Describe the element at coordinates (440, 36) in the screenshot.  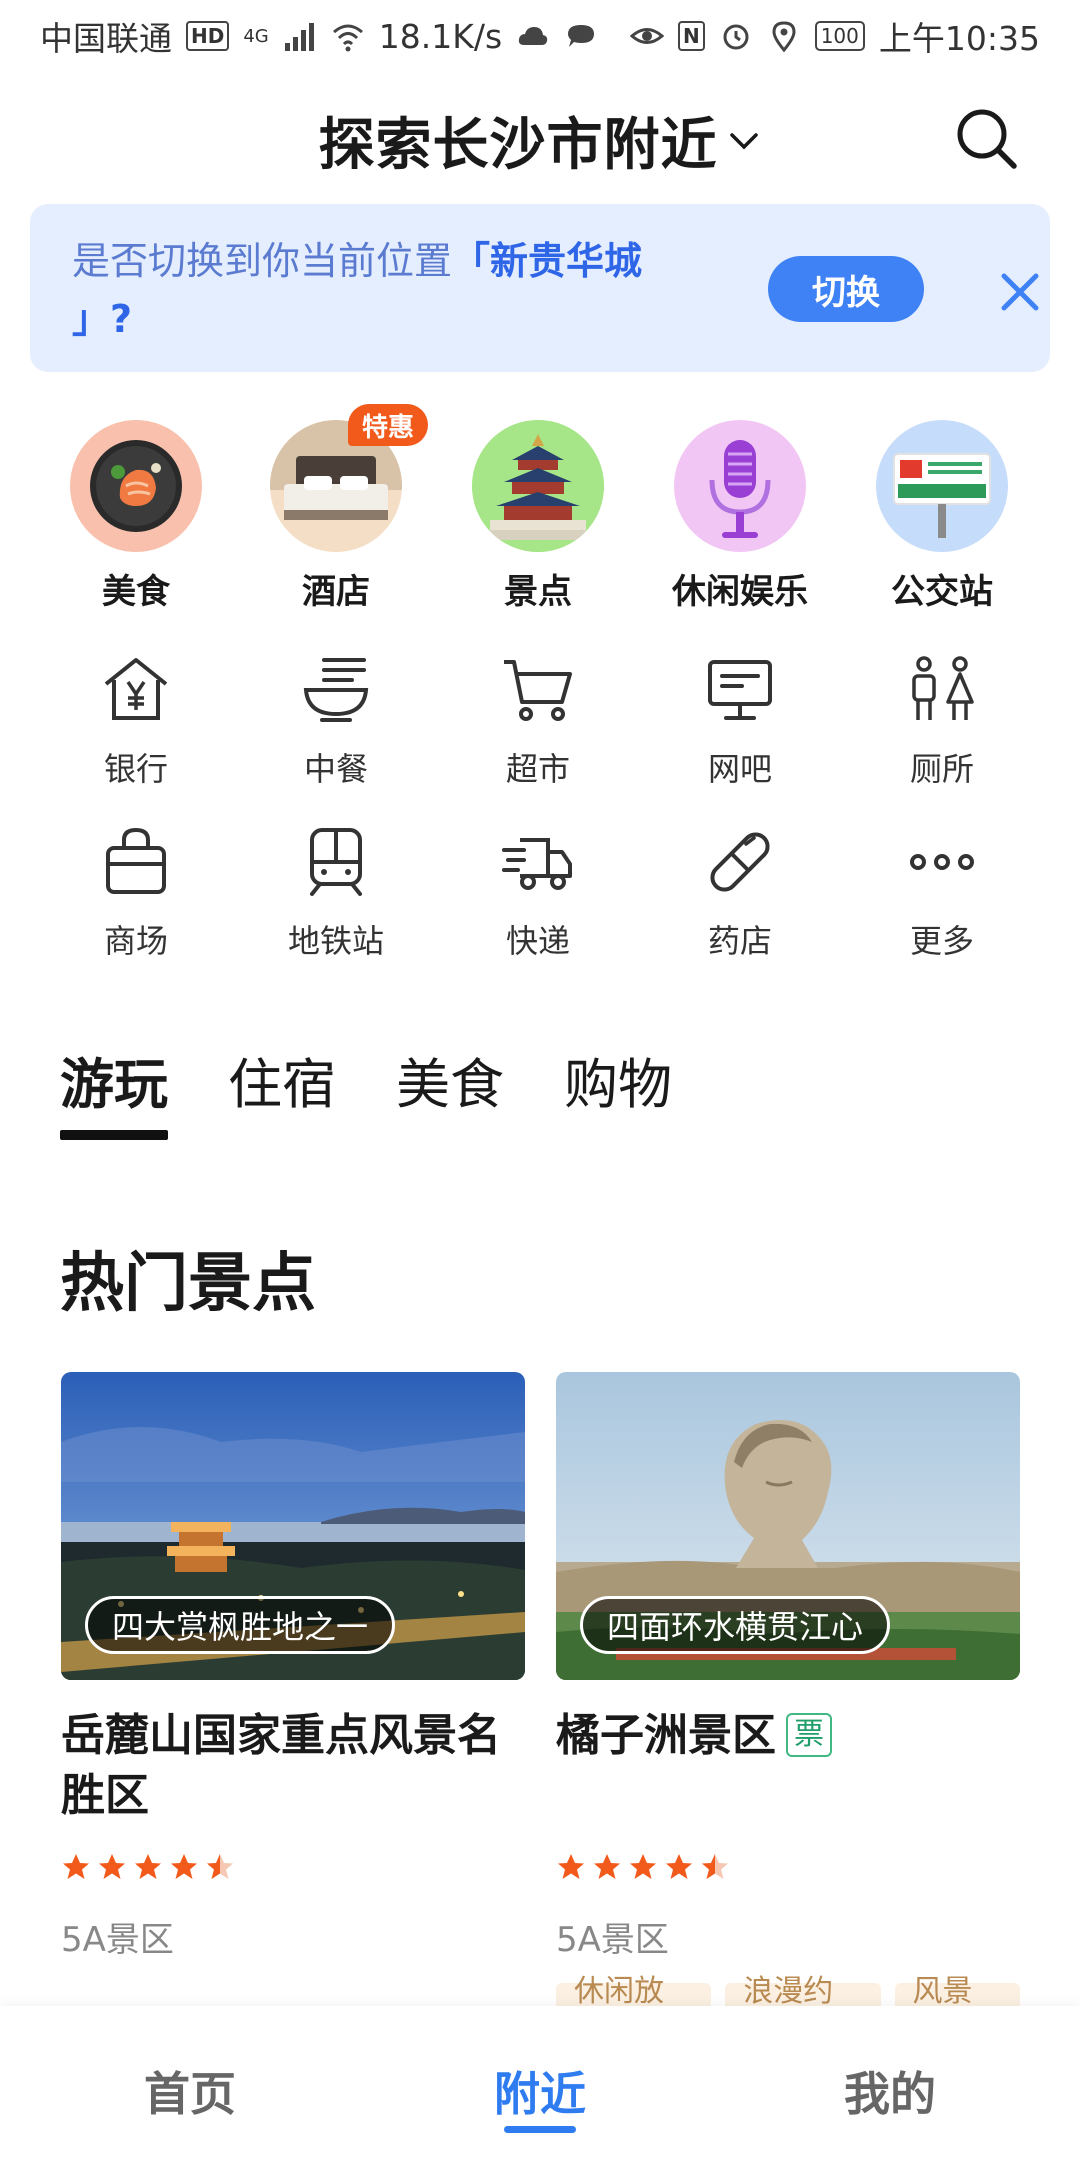
I see `network-speed: 18.1K/s` at that location.